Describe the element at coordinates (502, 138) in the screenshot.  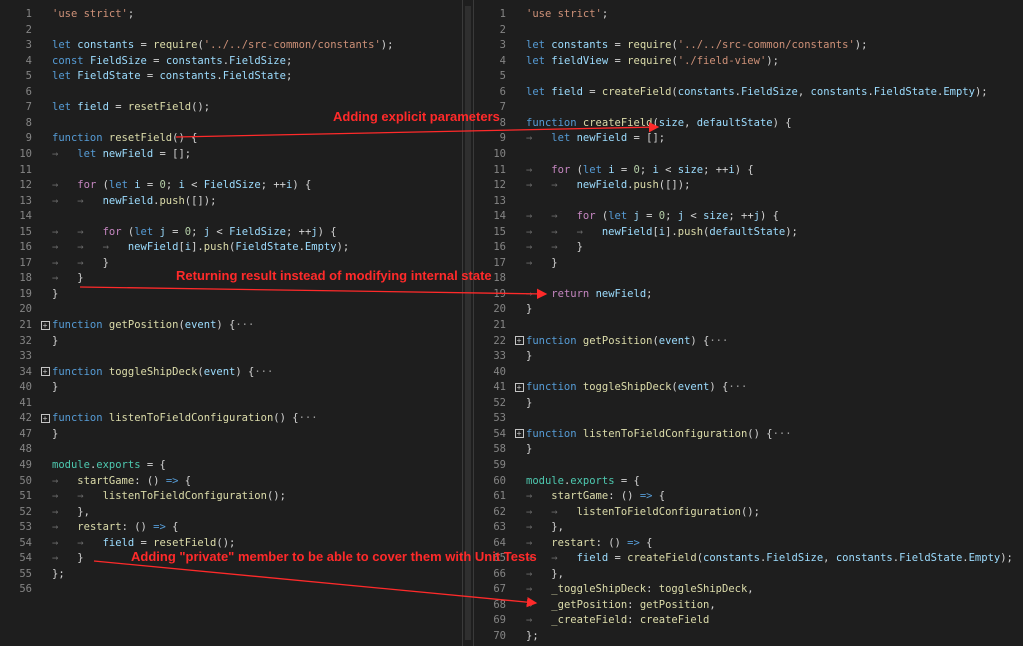
I see `line-number: 9` at that location.